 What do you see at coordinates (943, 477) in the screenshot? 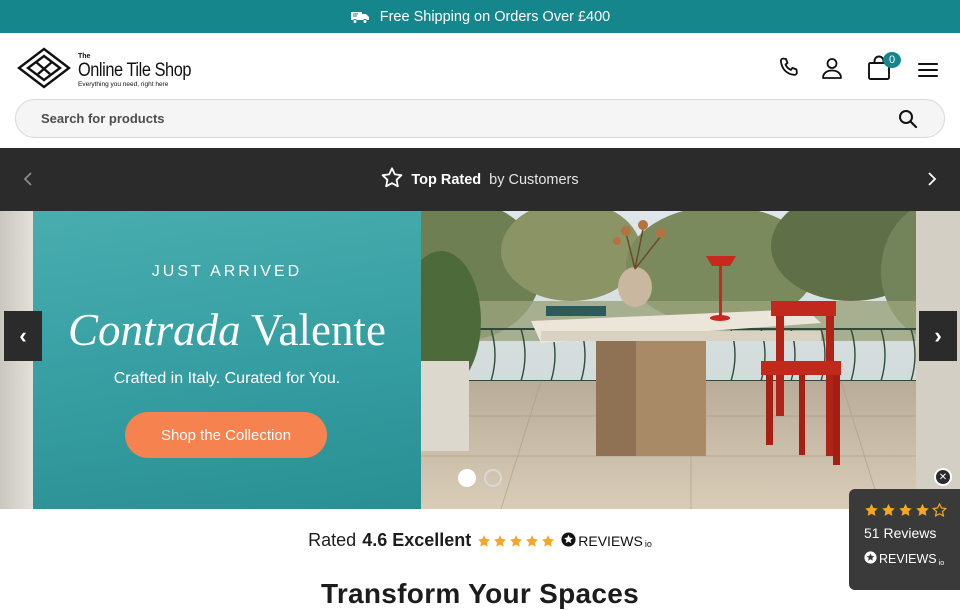
I see `close-icon: ✕` at bounding box center [943, 477].